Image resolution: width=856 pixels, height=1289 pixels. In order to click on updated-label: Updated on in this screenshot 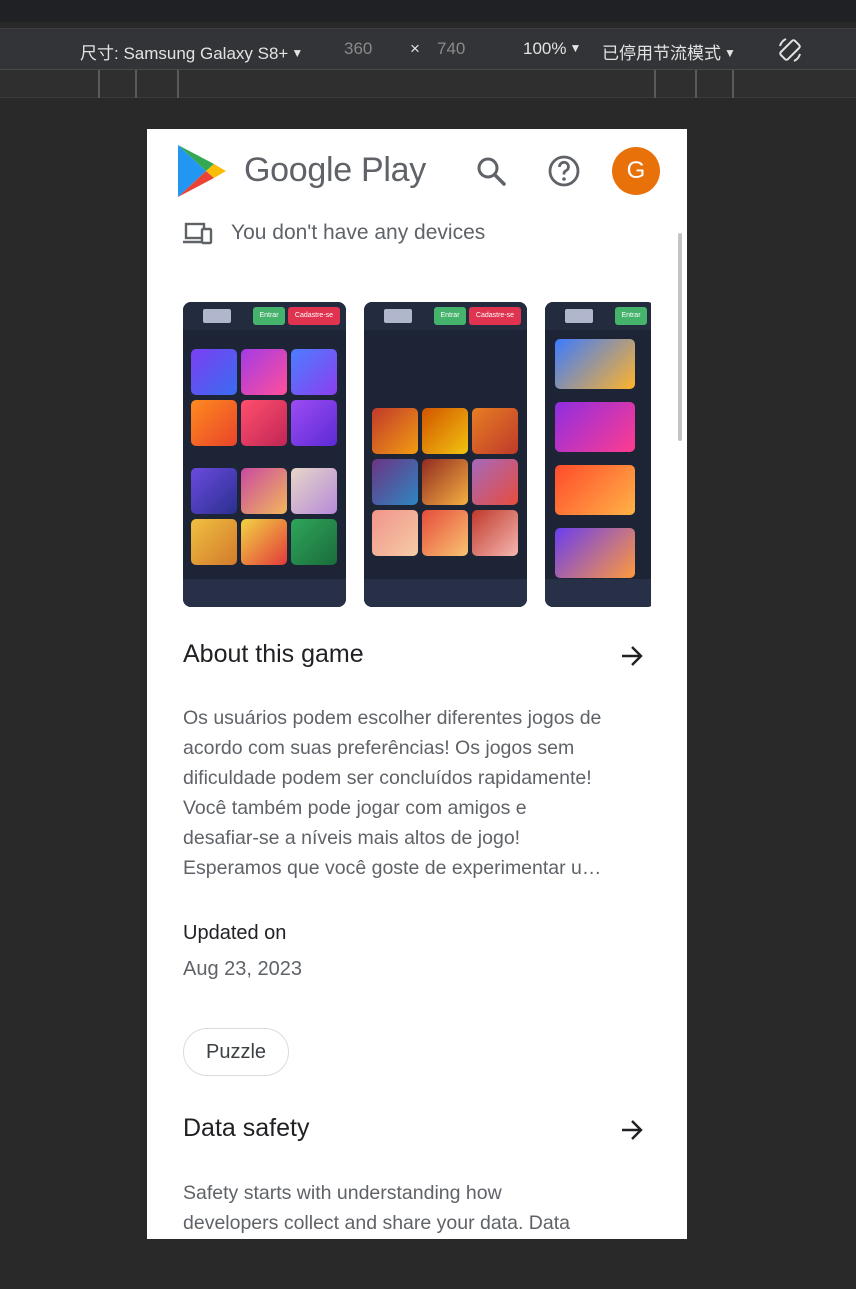, I will do `click(235, 933)`.